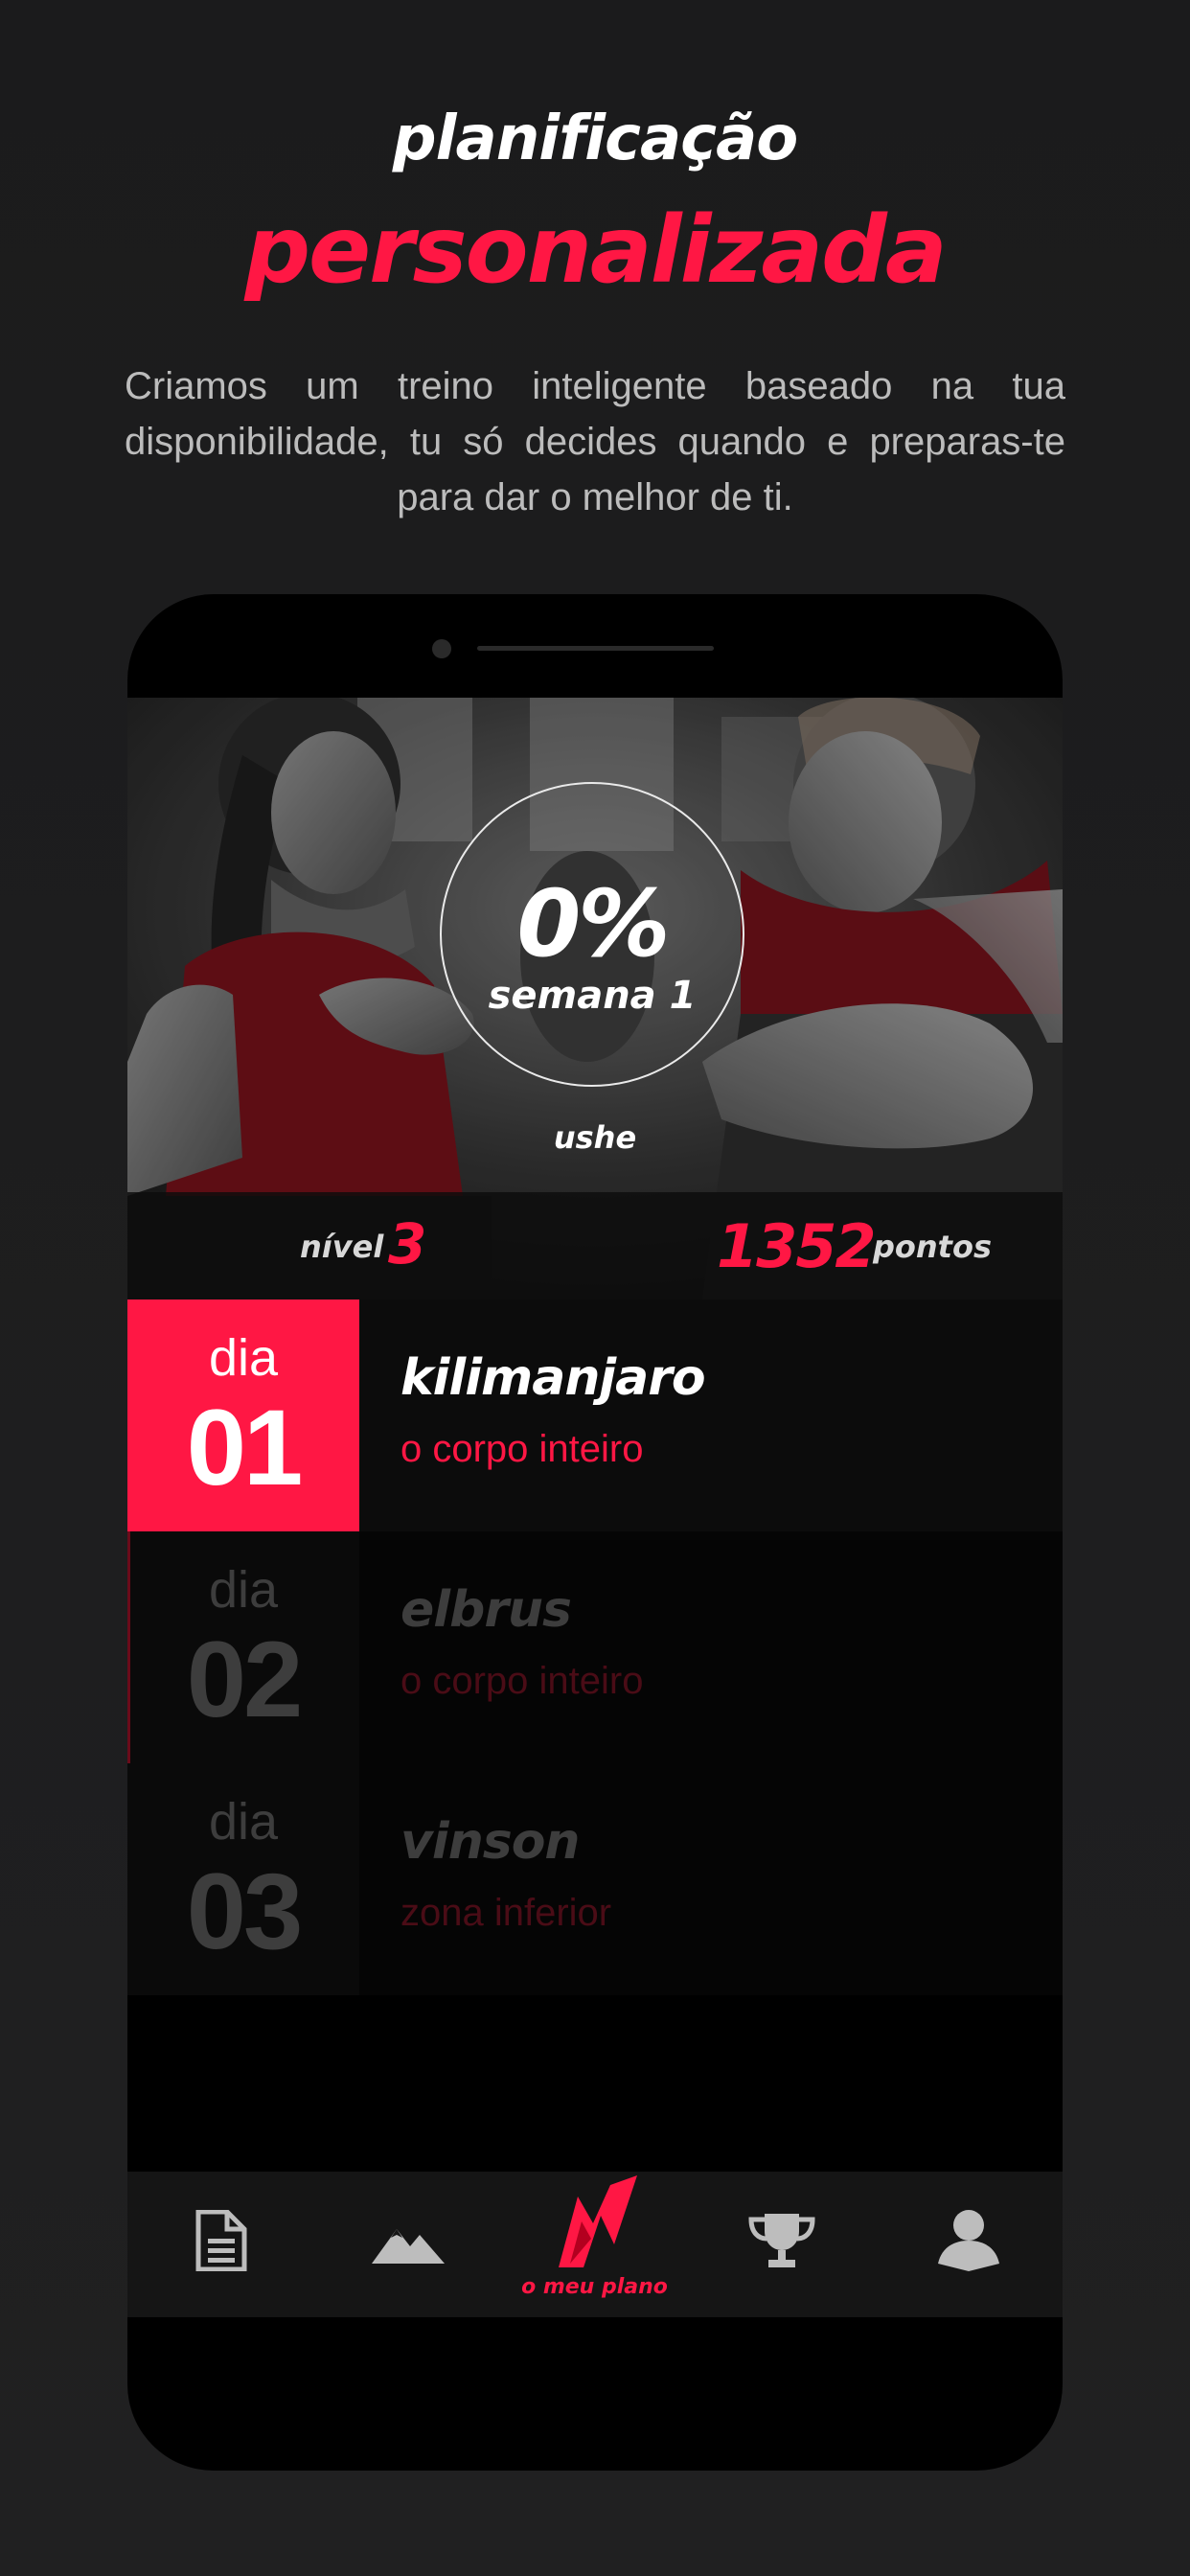  Describe the element at coordinates (442, 648) in the screenshot. I see `camera-dot` at that location.